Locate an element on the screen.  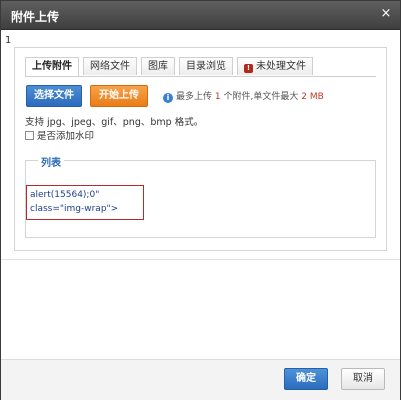
tab-label: 网络文件 is located at coordinates (110, 66).